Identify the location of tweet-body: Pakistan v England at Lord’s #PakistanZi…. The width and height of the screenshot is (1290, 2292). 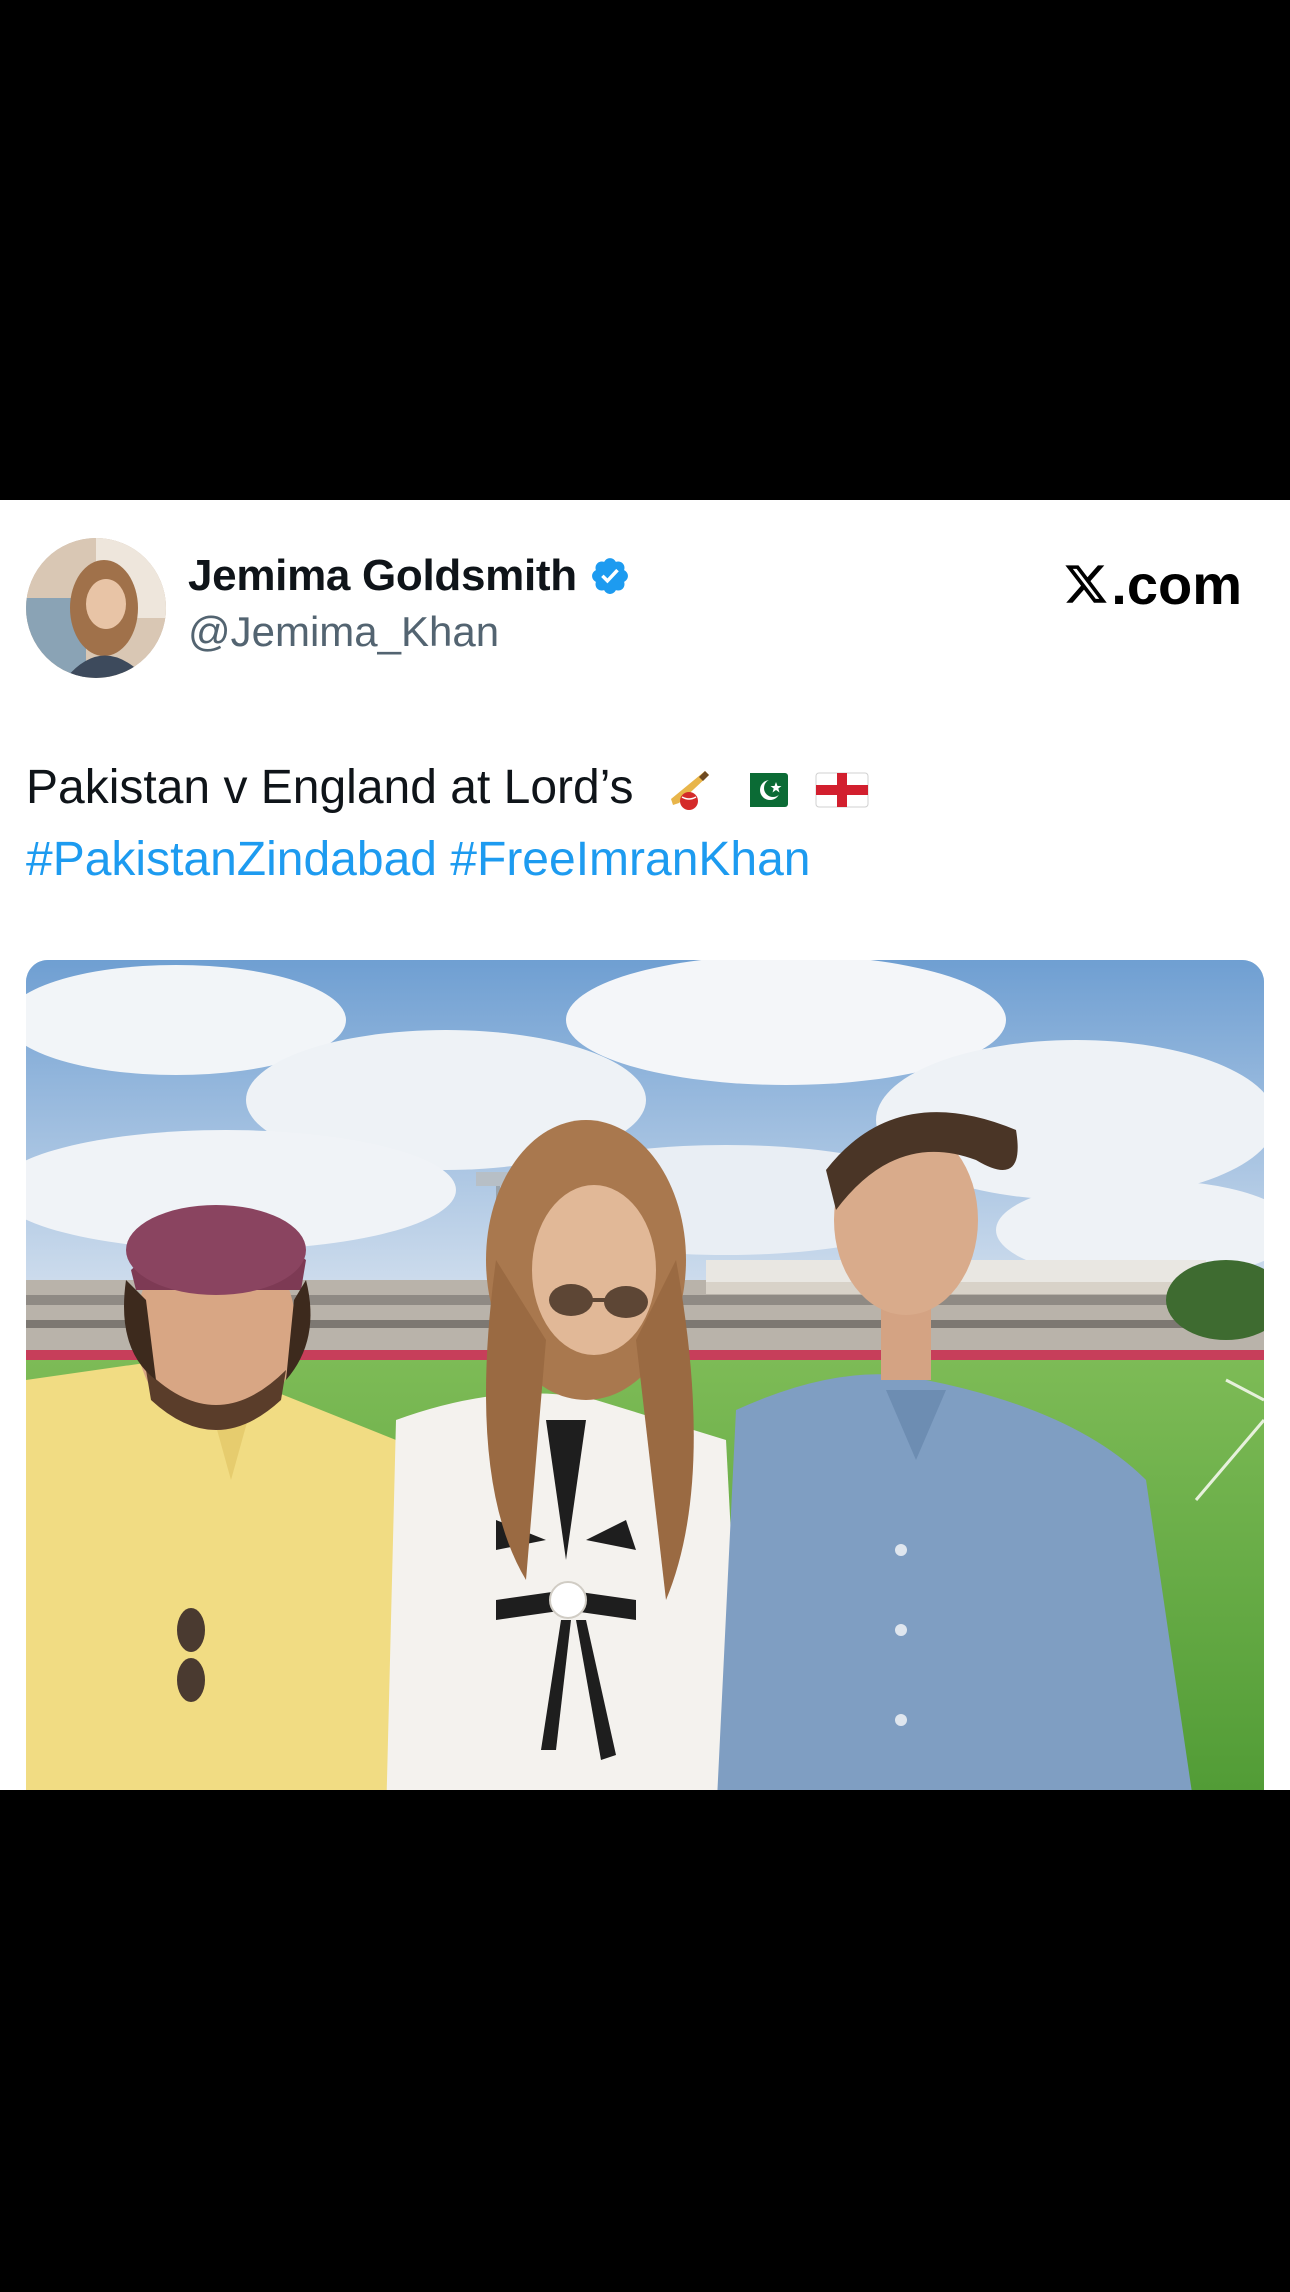
(646, 824).